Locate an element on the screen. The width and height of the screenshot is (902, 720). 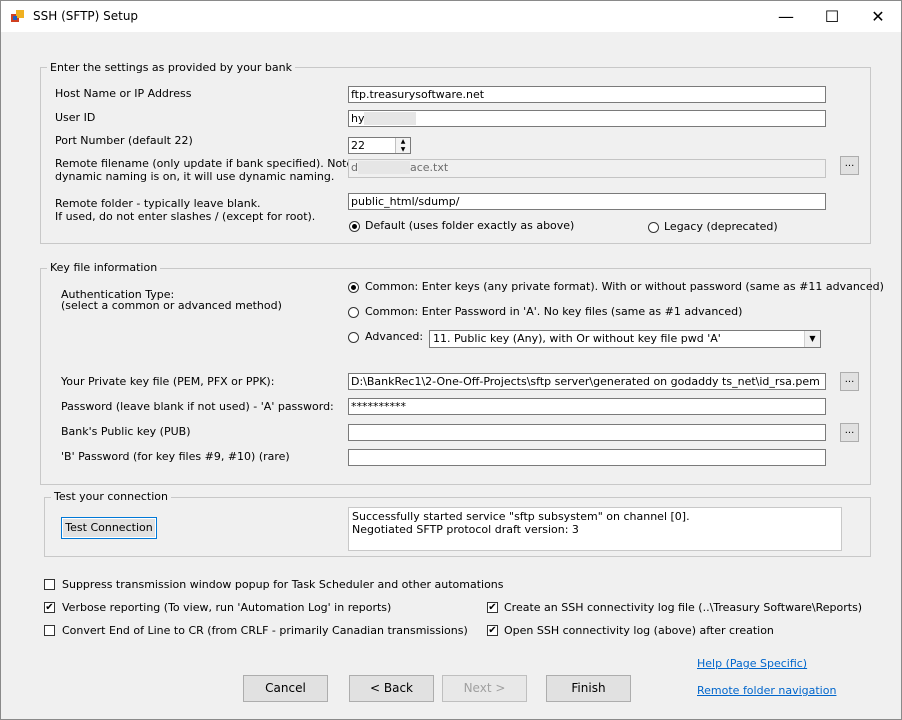
minimize-icon: — is located at coordinates (786, 16).